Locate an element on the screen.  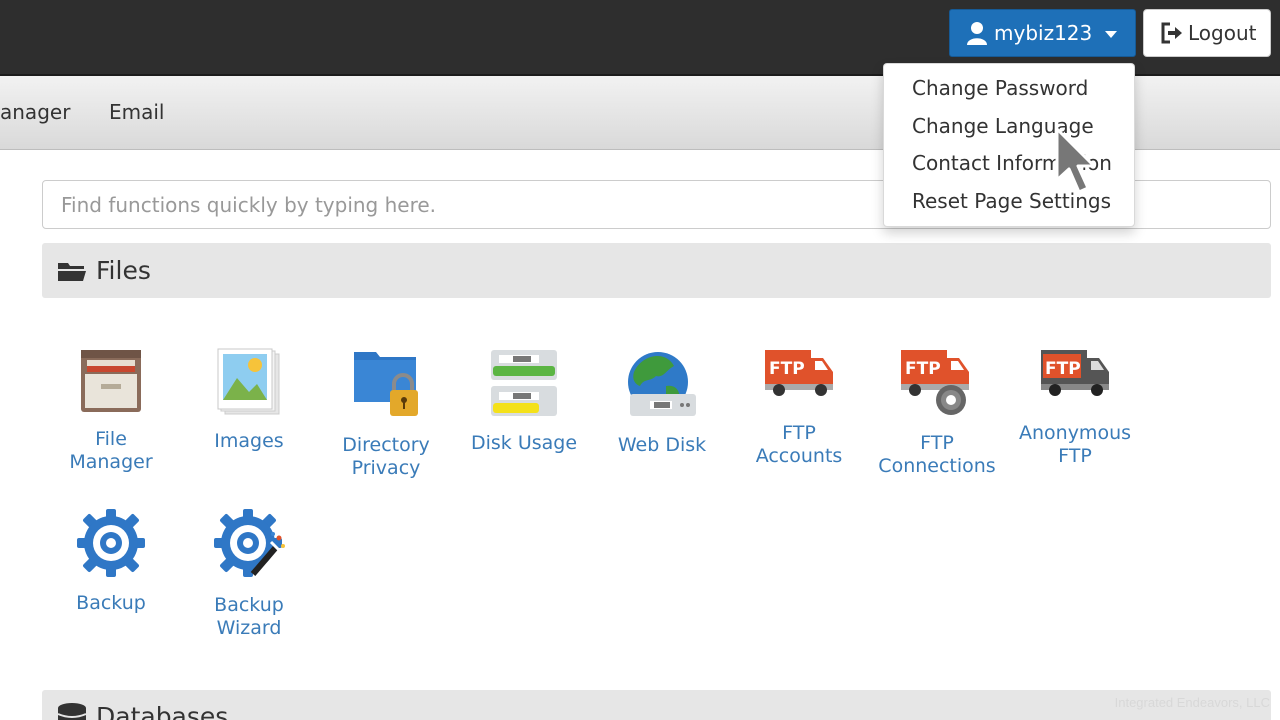
tile-file-manager: File Manager is located at coordinates (111, 411).